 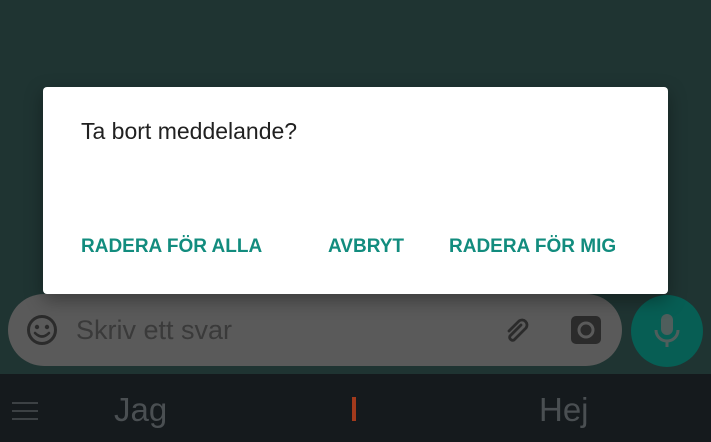 I want to click on delete-for-all-button: RADERA FÖR ALLA, so click(x=171, y=247).